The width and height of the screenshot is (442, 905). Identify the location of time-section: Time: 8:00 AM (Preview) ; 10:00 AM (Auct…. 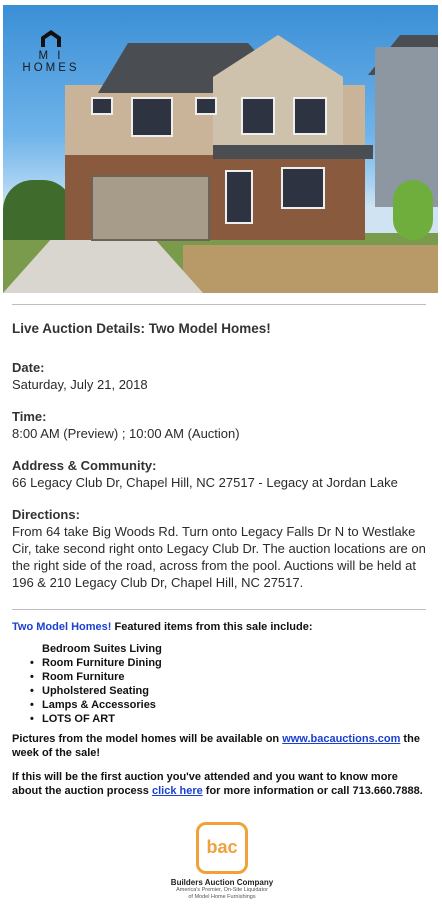
(221, 425).